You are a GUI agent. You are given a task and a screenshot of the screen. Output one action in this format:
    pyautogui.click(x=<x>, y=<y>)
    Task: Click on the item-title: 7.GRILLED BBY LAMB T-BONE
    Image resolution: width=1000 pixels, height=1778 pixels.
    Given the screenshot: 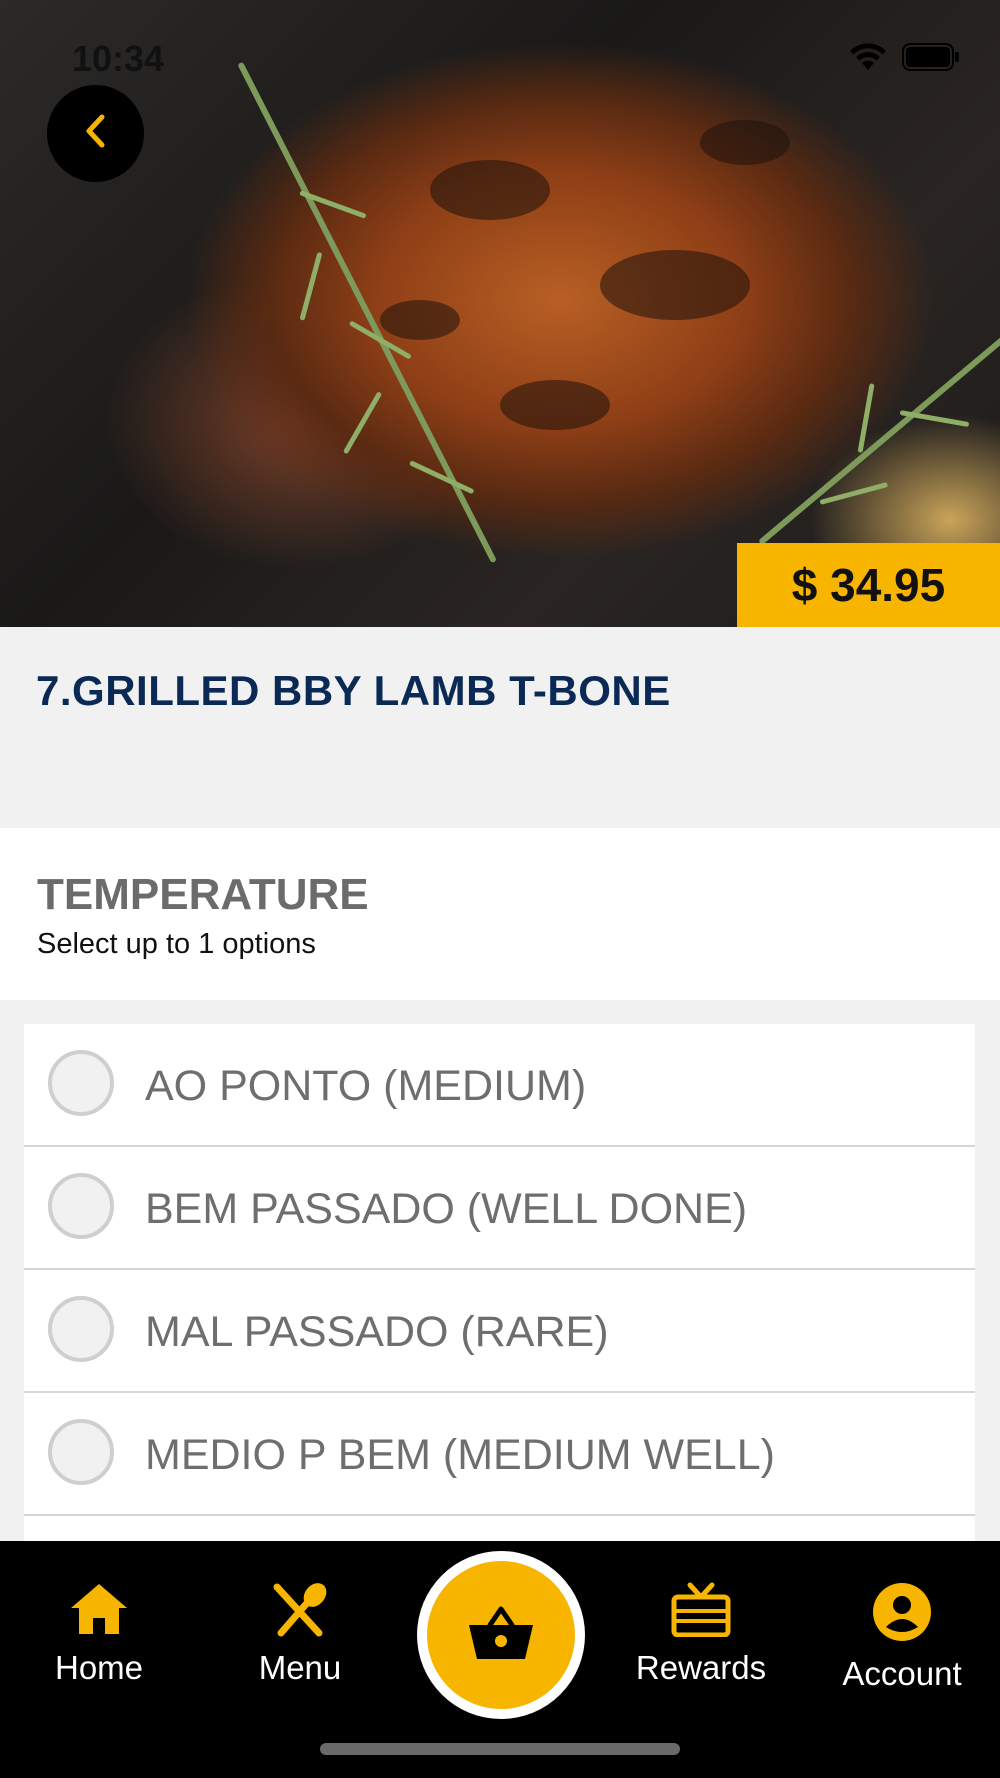 What is the action you would take?
    pyautogui.click(x=353, y=690)
    